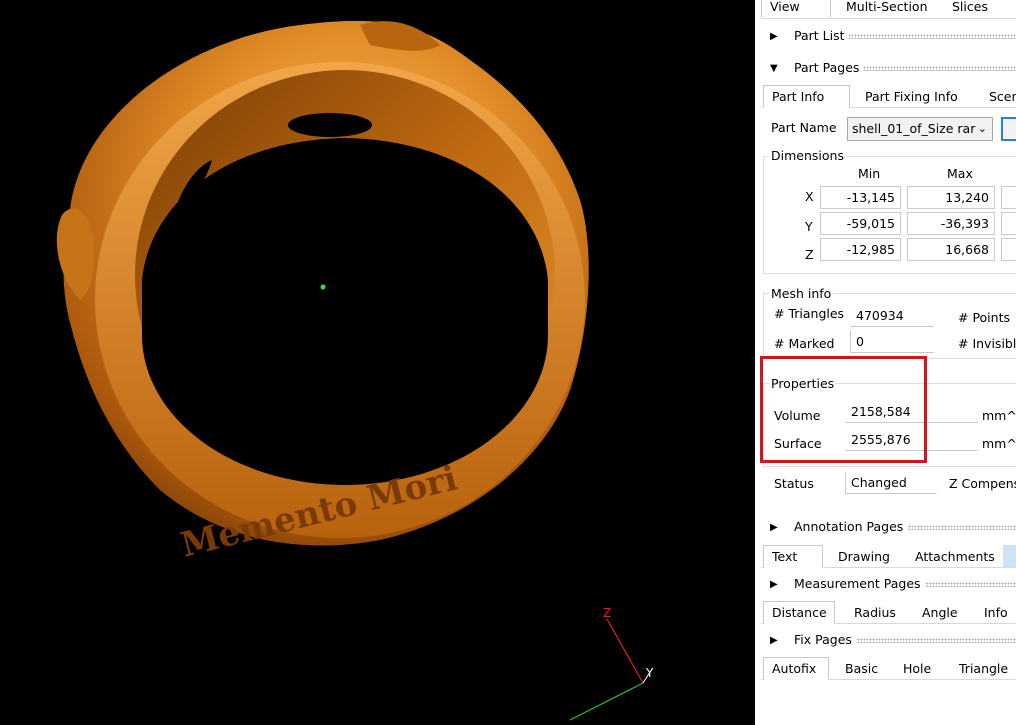 This screenshot has height=725, width=1016. What do you see at coordinates (995, 612) in the screenshot?
I see `tab-info: Info` at bounding box center [995, 612].